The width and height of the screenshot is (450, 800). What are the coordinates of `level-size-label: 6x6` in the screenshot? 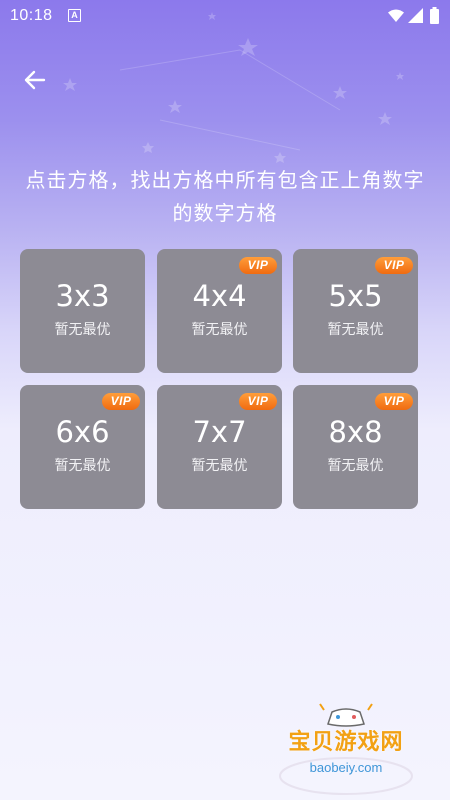 It's located at (82, 432).